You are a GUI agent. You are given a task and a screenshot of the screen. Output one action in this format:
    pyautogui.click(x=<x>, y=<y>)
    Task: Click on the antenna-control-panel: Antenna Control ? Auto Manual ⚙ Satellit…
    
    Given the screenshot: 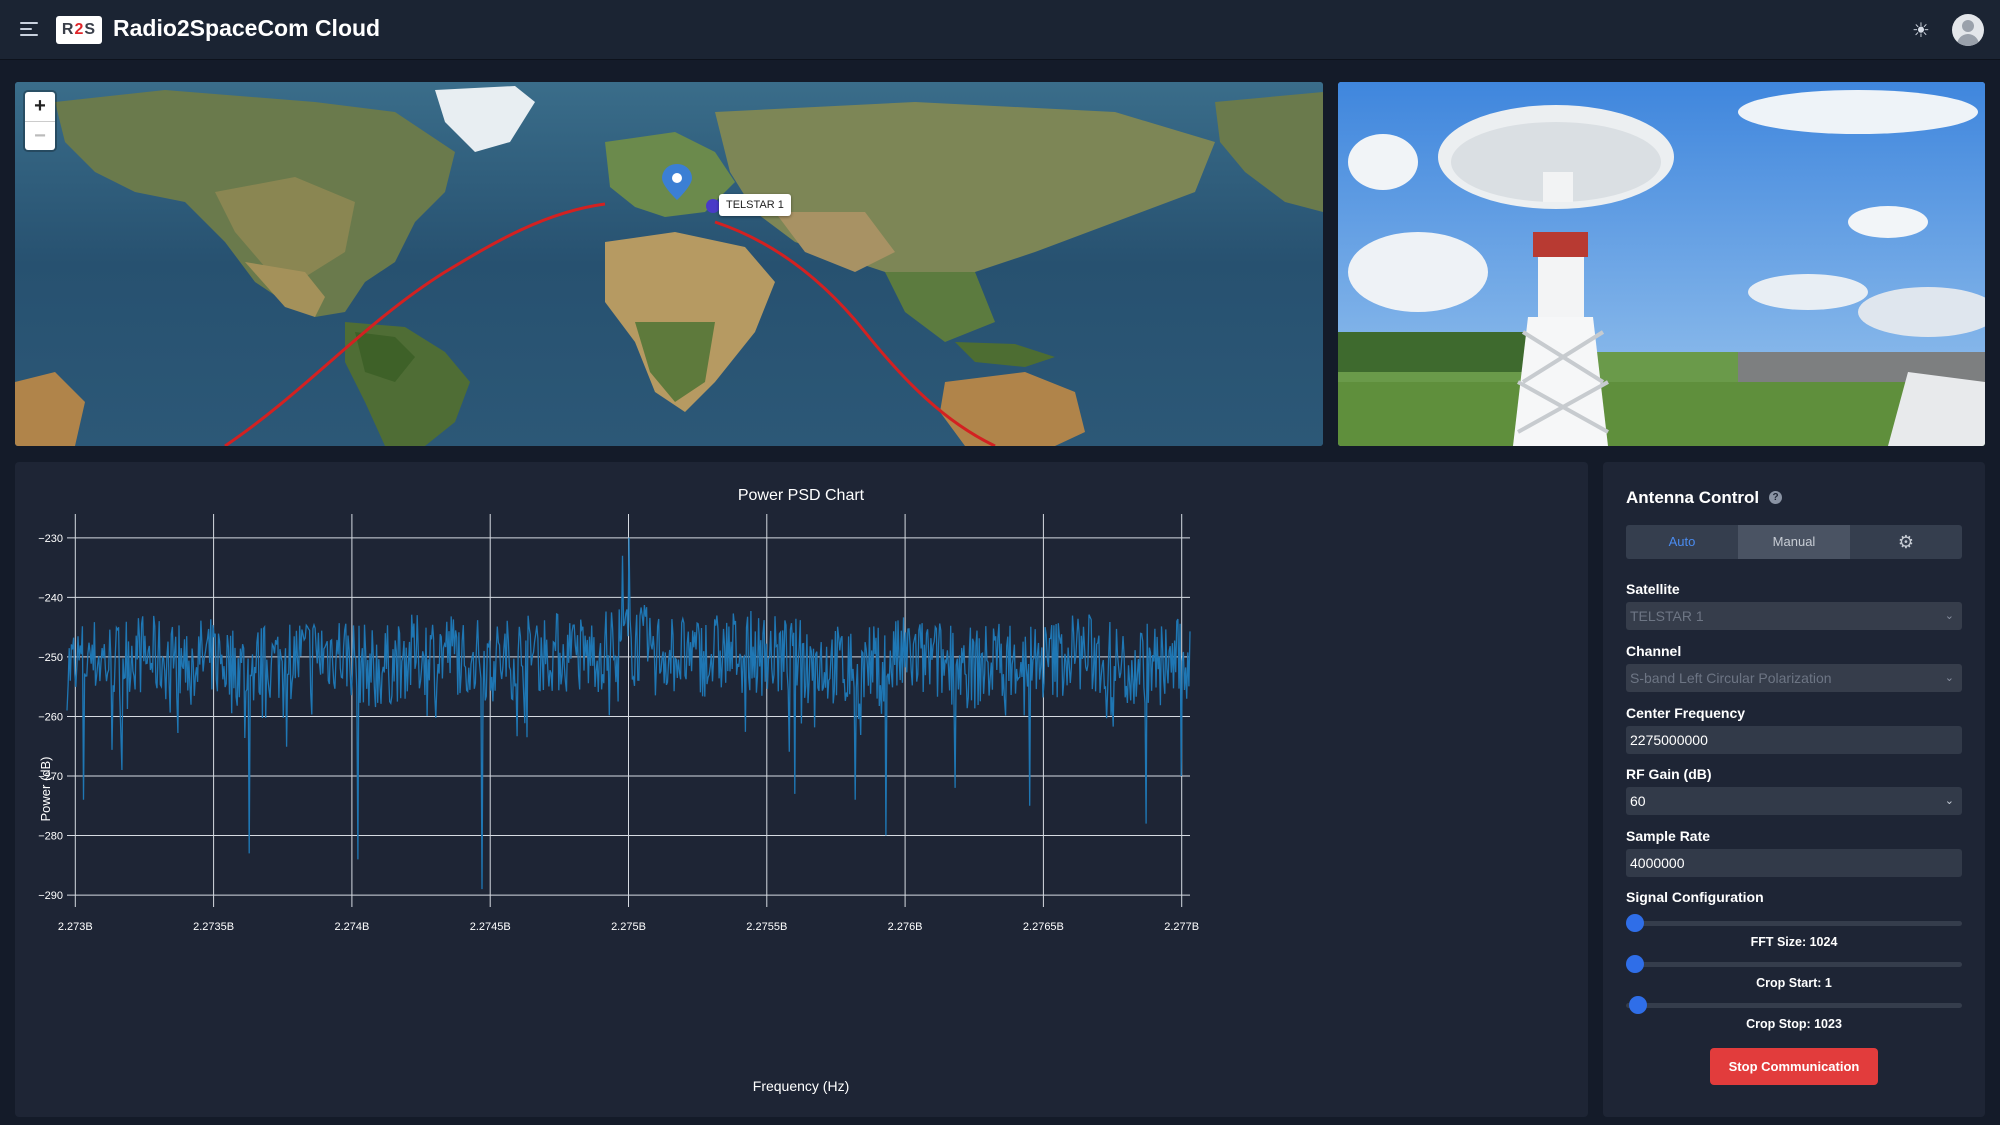 What is the action you would take?
    pyautogui.click(x=1794, y=789)
    